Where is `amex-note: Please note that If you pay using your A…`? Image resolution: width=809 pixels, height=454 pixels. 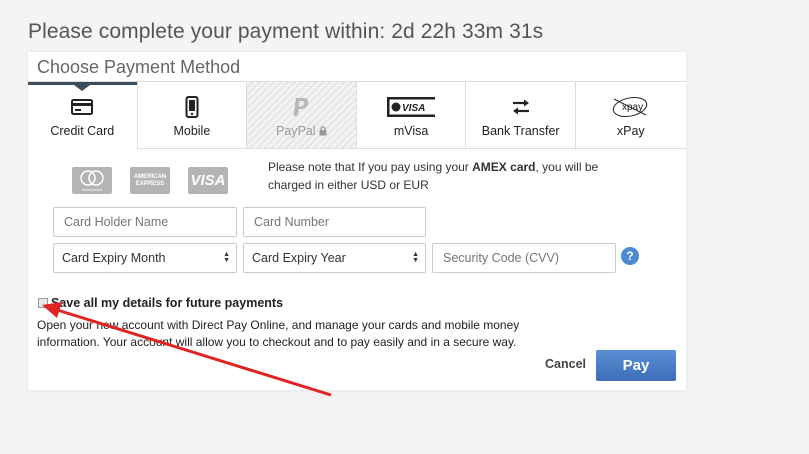
amex-note: Please note that If you pay using your A… is located at coordinates (433, 176).